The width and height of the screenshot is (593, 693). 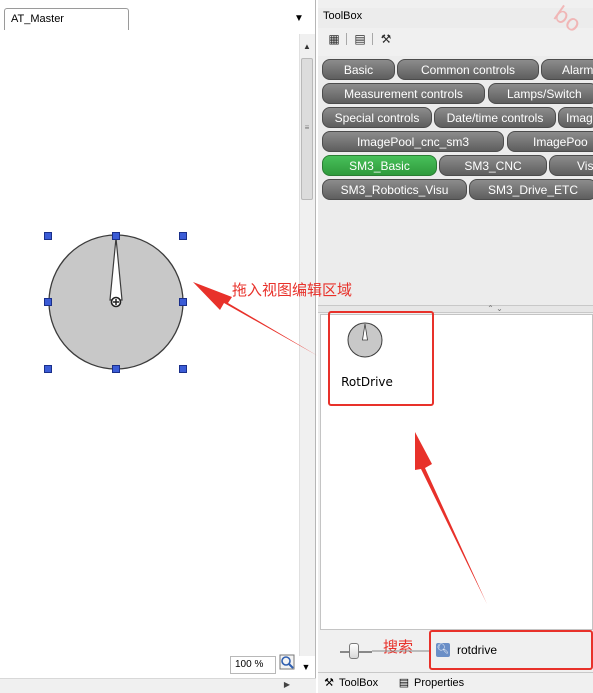 What do you see at coordinates (531, 189) in the screenshot?
I see `category-sm3-drive-etc: SM3_Drive_ETC` at bounding box center [531, 189].